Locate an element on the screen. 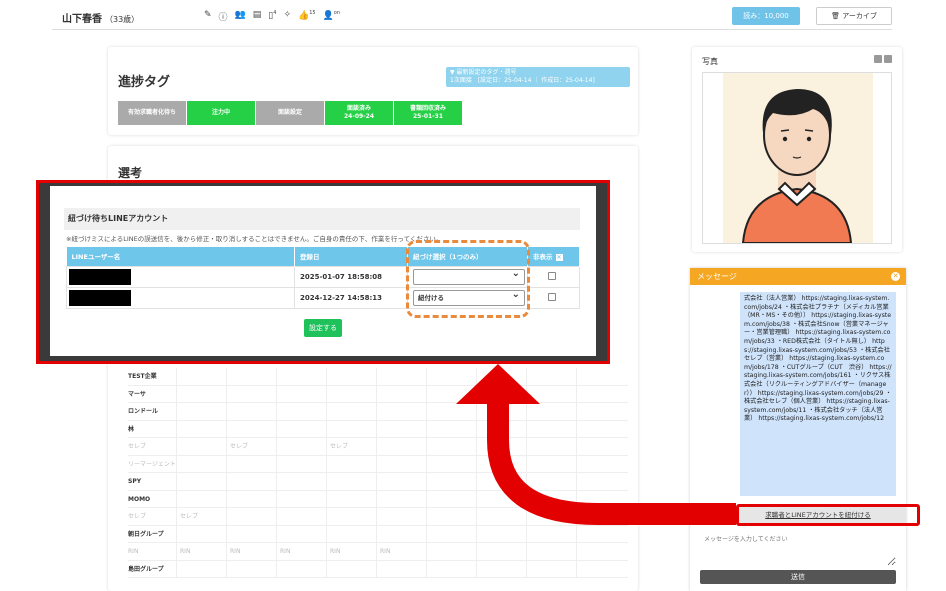 The width and height of the screenshot is (946, 591). tag-item: 有効求職者化待ち is located at coordinates (152, 113).